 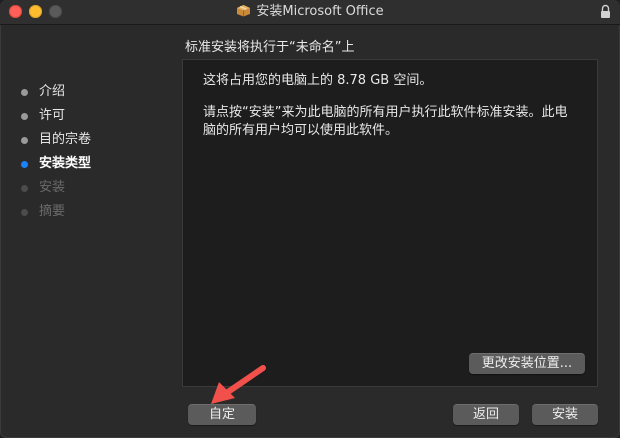 What do you see at coordinates (95, 116) in the screenshot?
I see `step-license: 许可` at bounding box center [95, 116].